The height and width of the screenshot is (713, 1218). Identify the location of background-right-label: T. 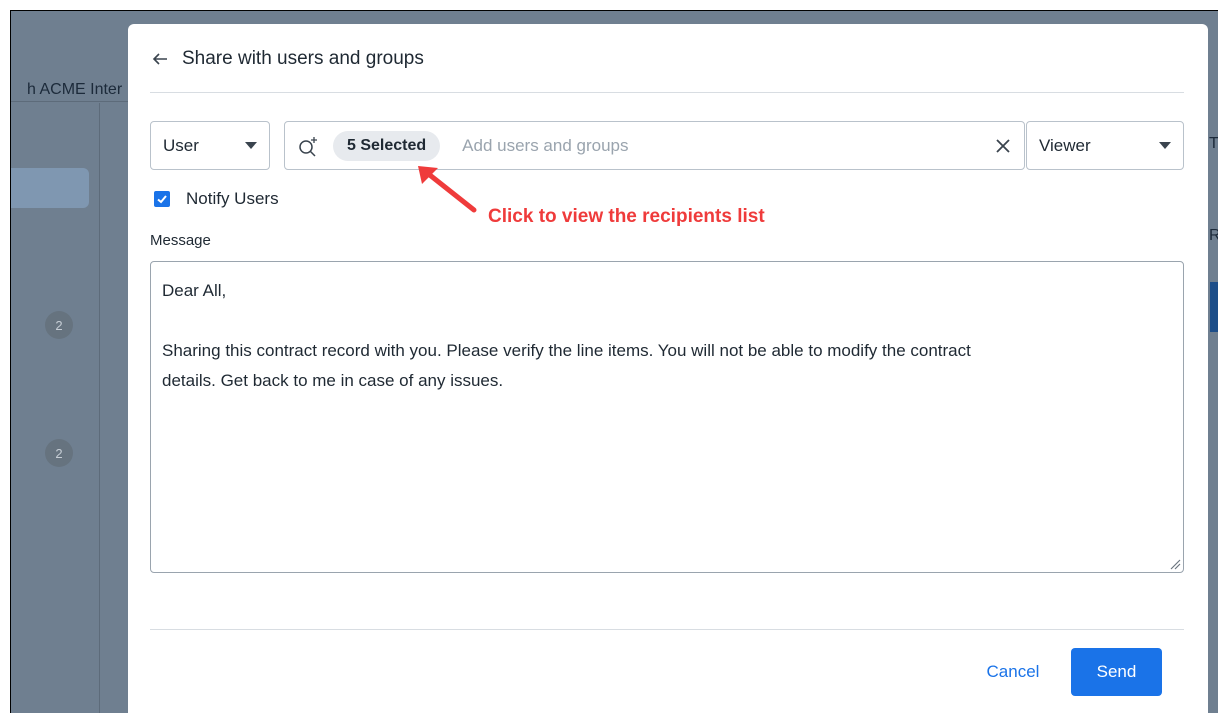
(1213, 143).